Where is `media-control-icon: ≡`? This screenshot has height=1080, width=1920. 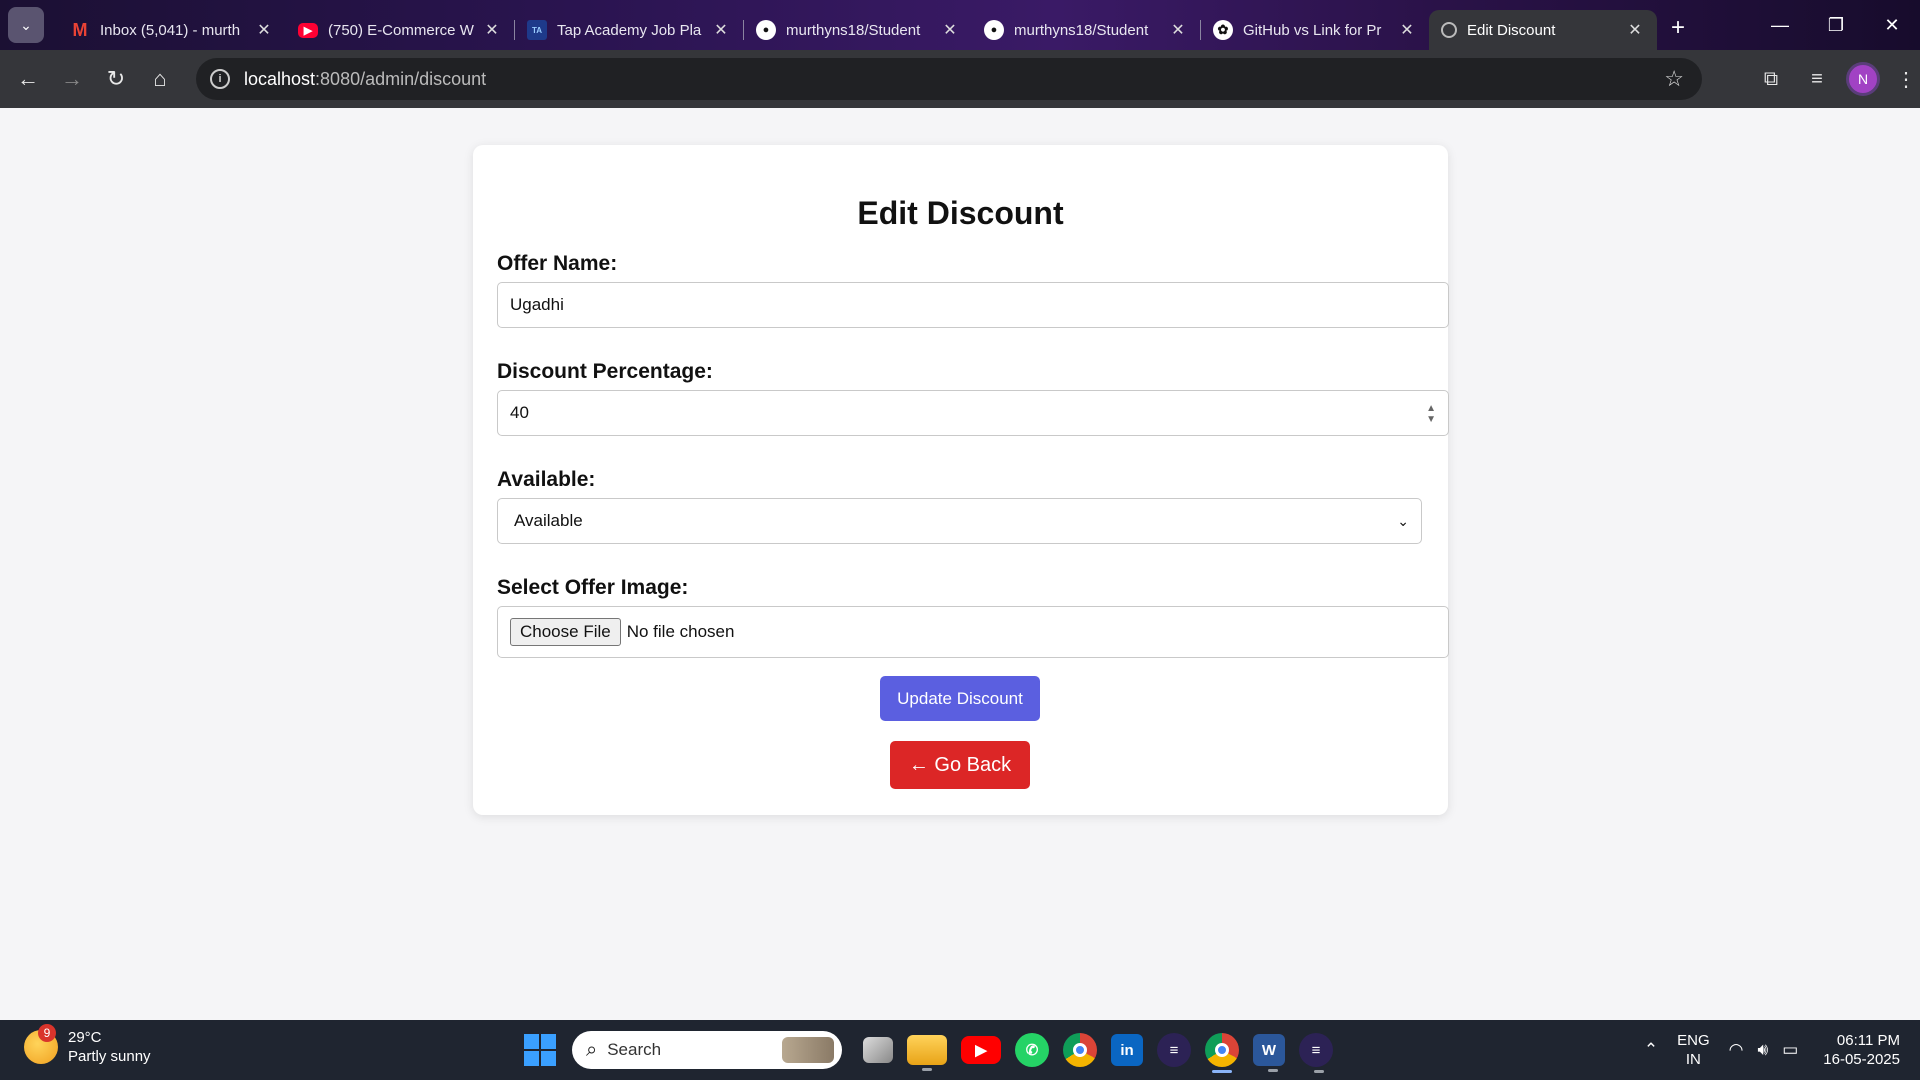
media-control-icon: ≡ is located at coordinates (1817, 79).